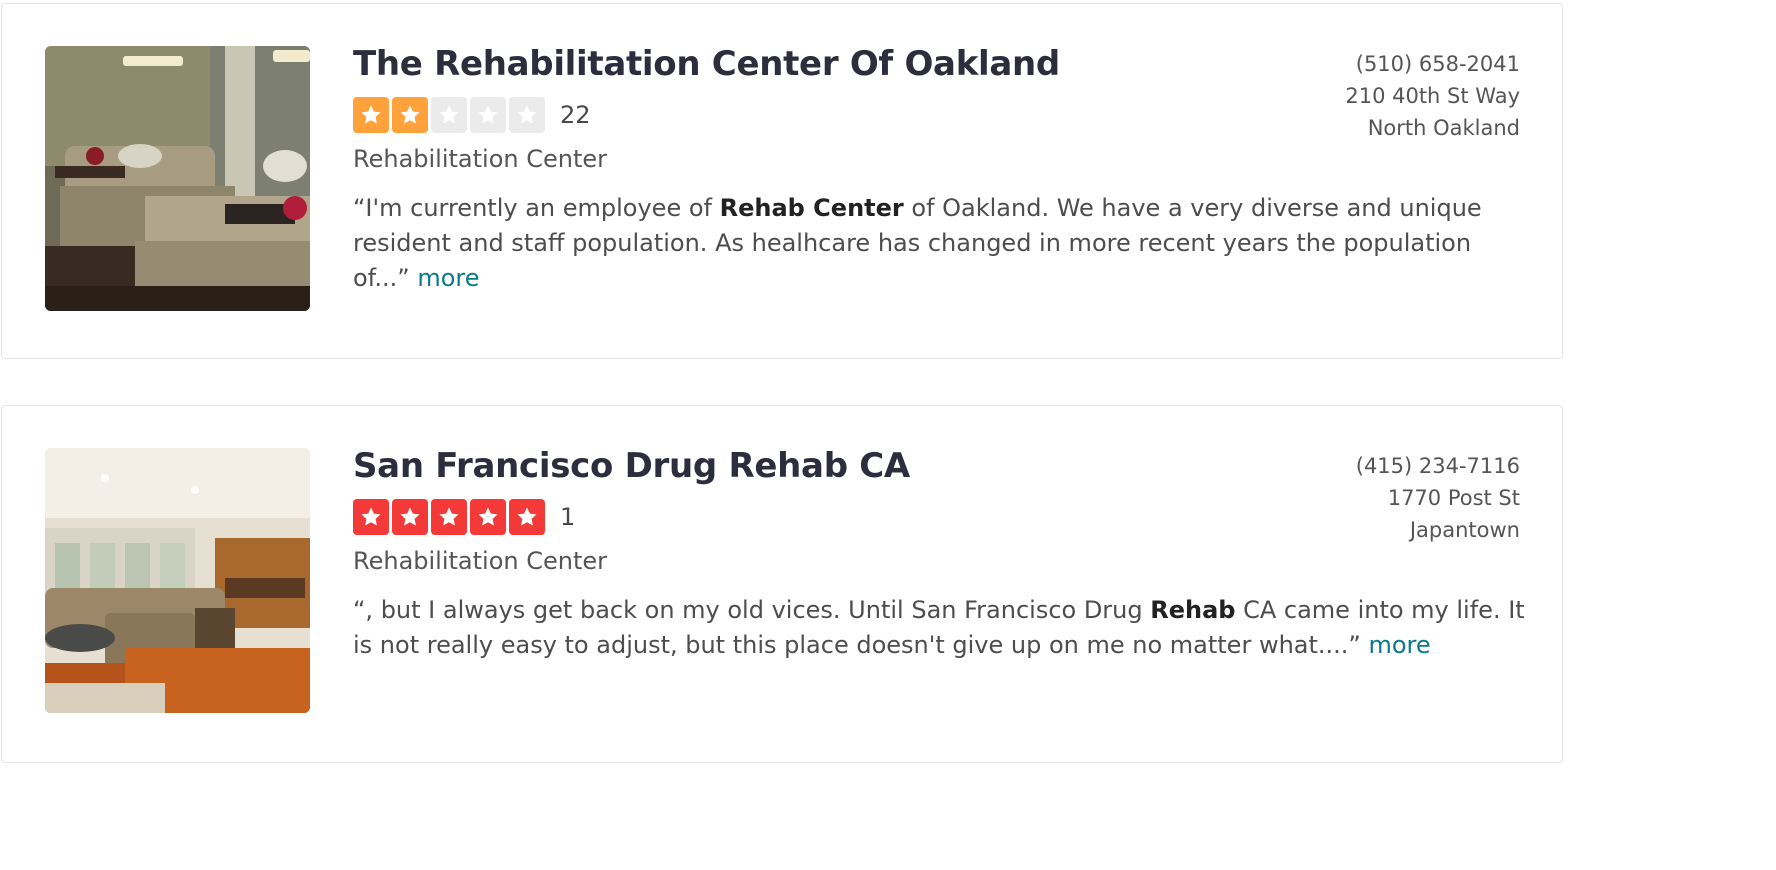  I want to click on snippet-text: “I'm currently an employee of, so click(536, 207).